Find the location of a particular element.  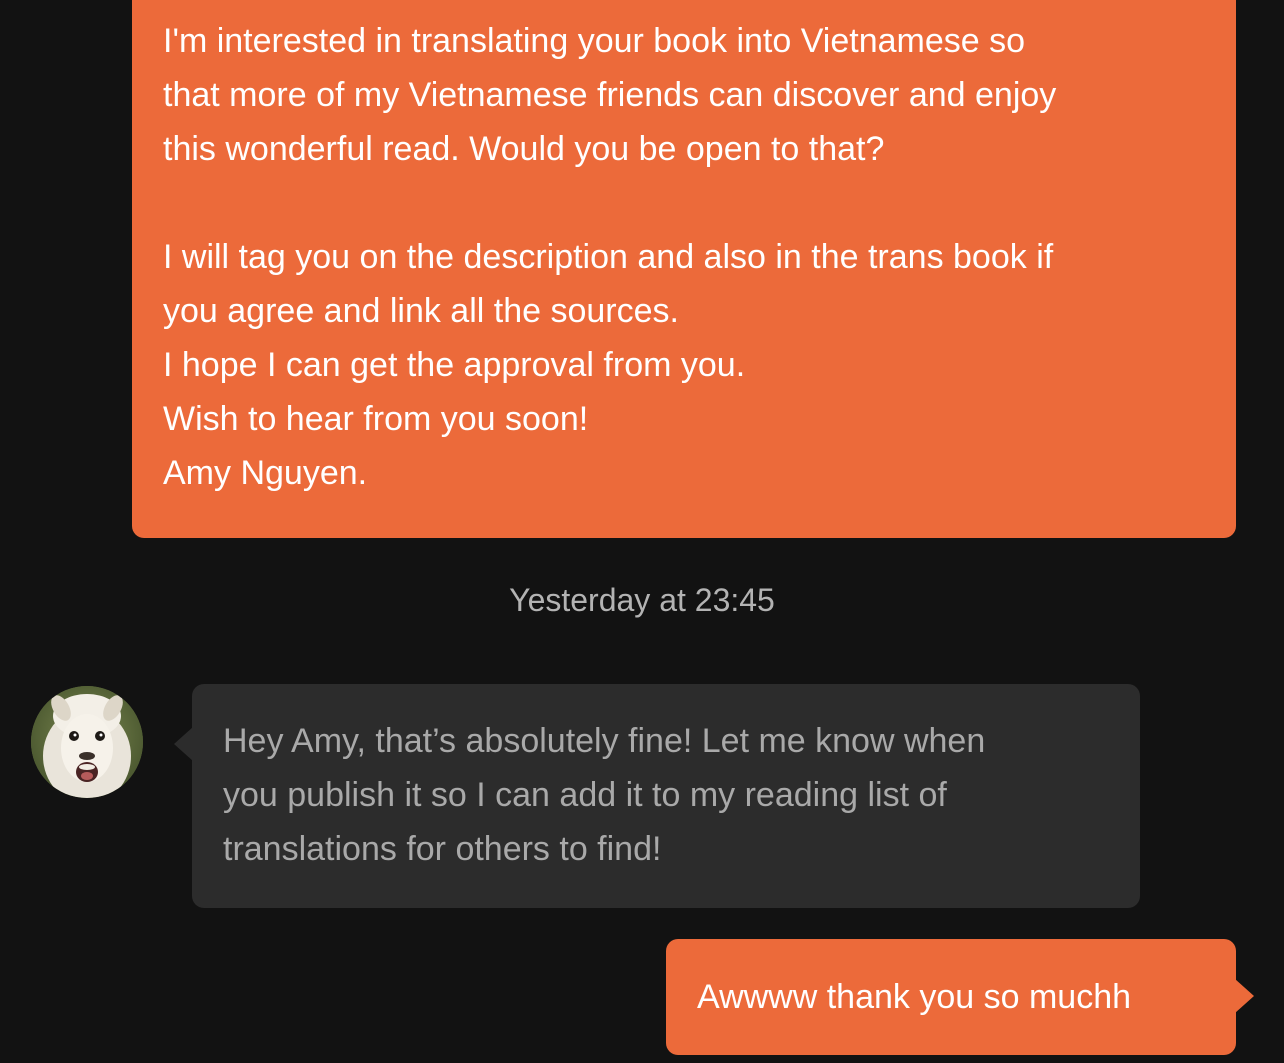

alpaca-avatar-image is located at coordinates (87, 742).